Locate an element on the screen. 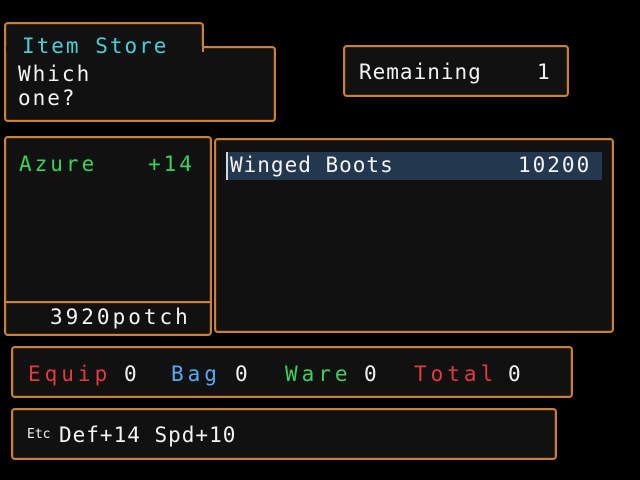 This screenshot has height=480, width=640. prompt-line-1: Which is located at coordinates (55, 74).